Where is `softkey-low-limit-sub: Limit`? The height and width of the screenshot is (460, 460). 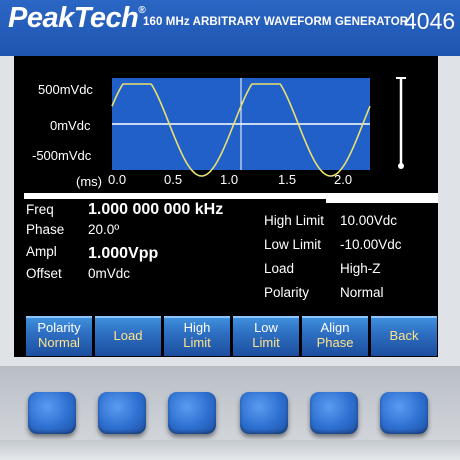
softkey-low-limit-sub: Limit is located at coordinates (266, 342).